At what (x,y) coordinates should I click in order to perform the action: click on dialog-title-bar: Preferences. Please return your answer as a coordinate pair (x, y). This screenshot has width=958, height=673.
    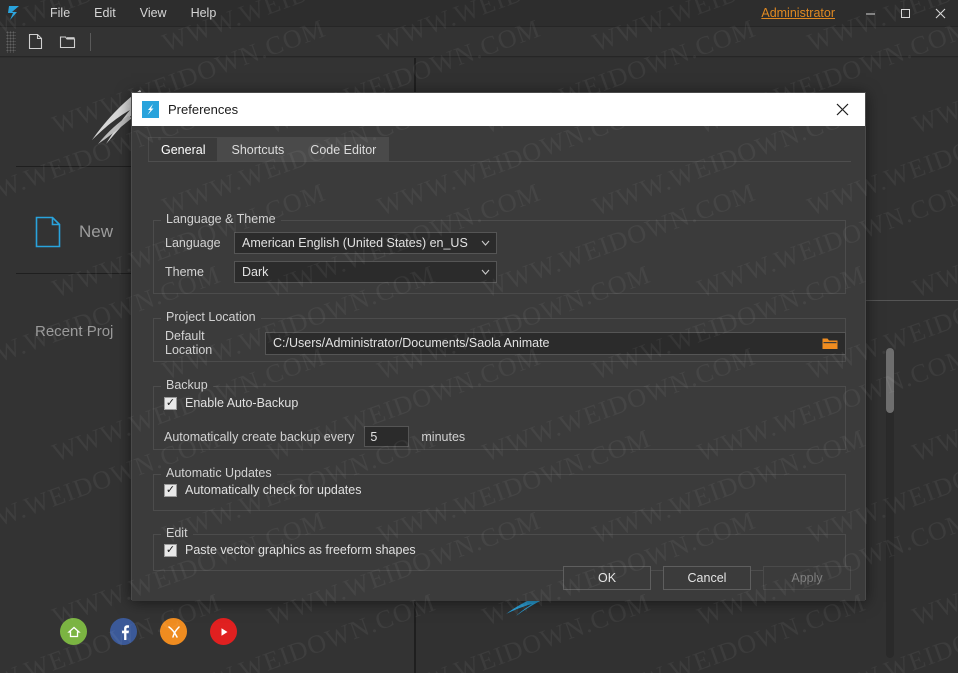
    Looking at the image, I should click on (498, 109).